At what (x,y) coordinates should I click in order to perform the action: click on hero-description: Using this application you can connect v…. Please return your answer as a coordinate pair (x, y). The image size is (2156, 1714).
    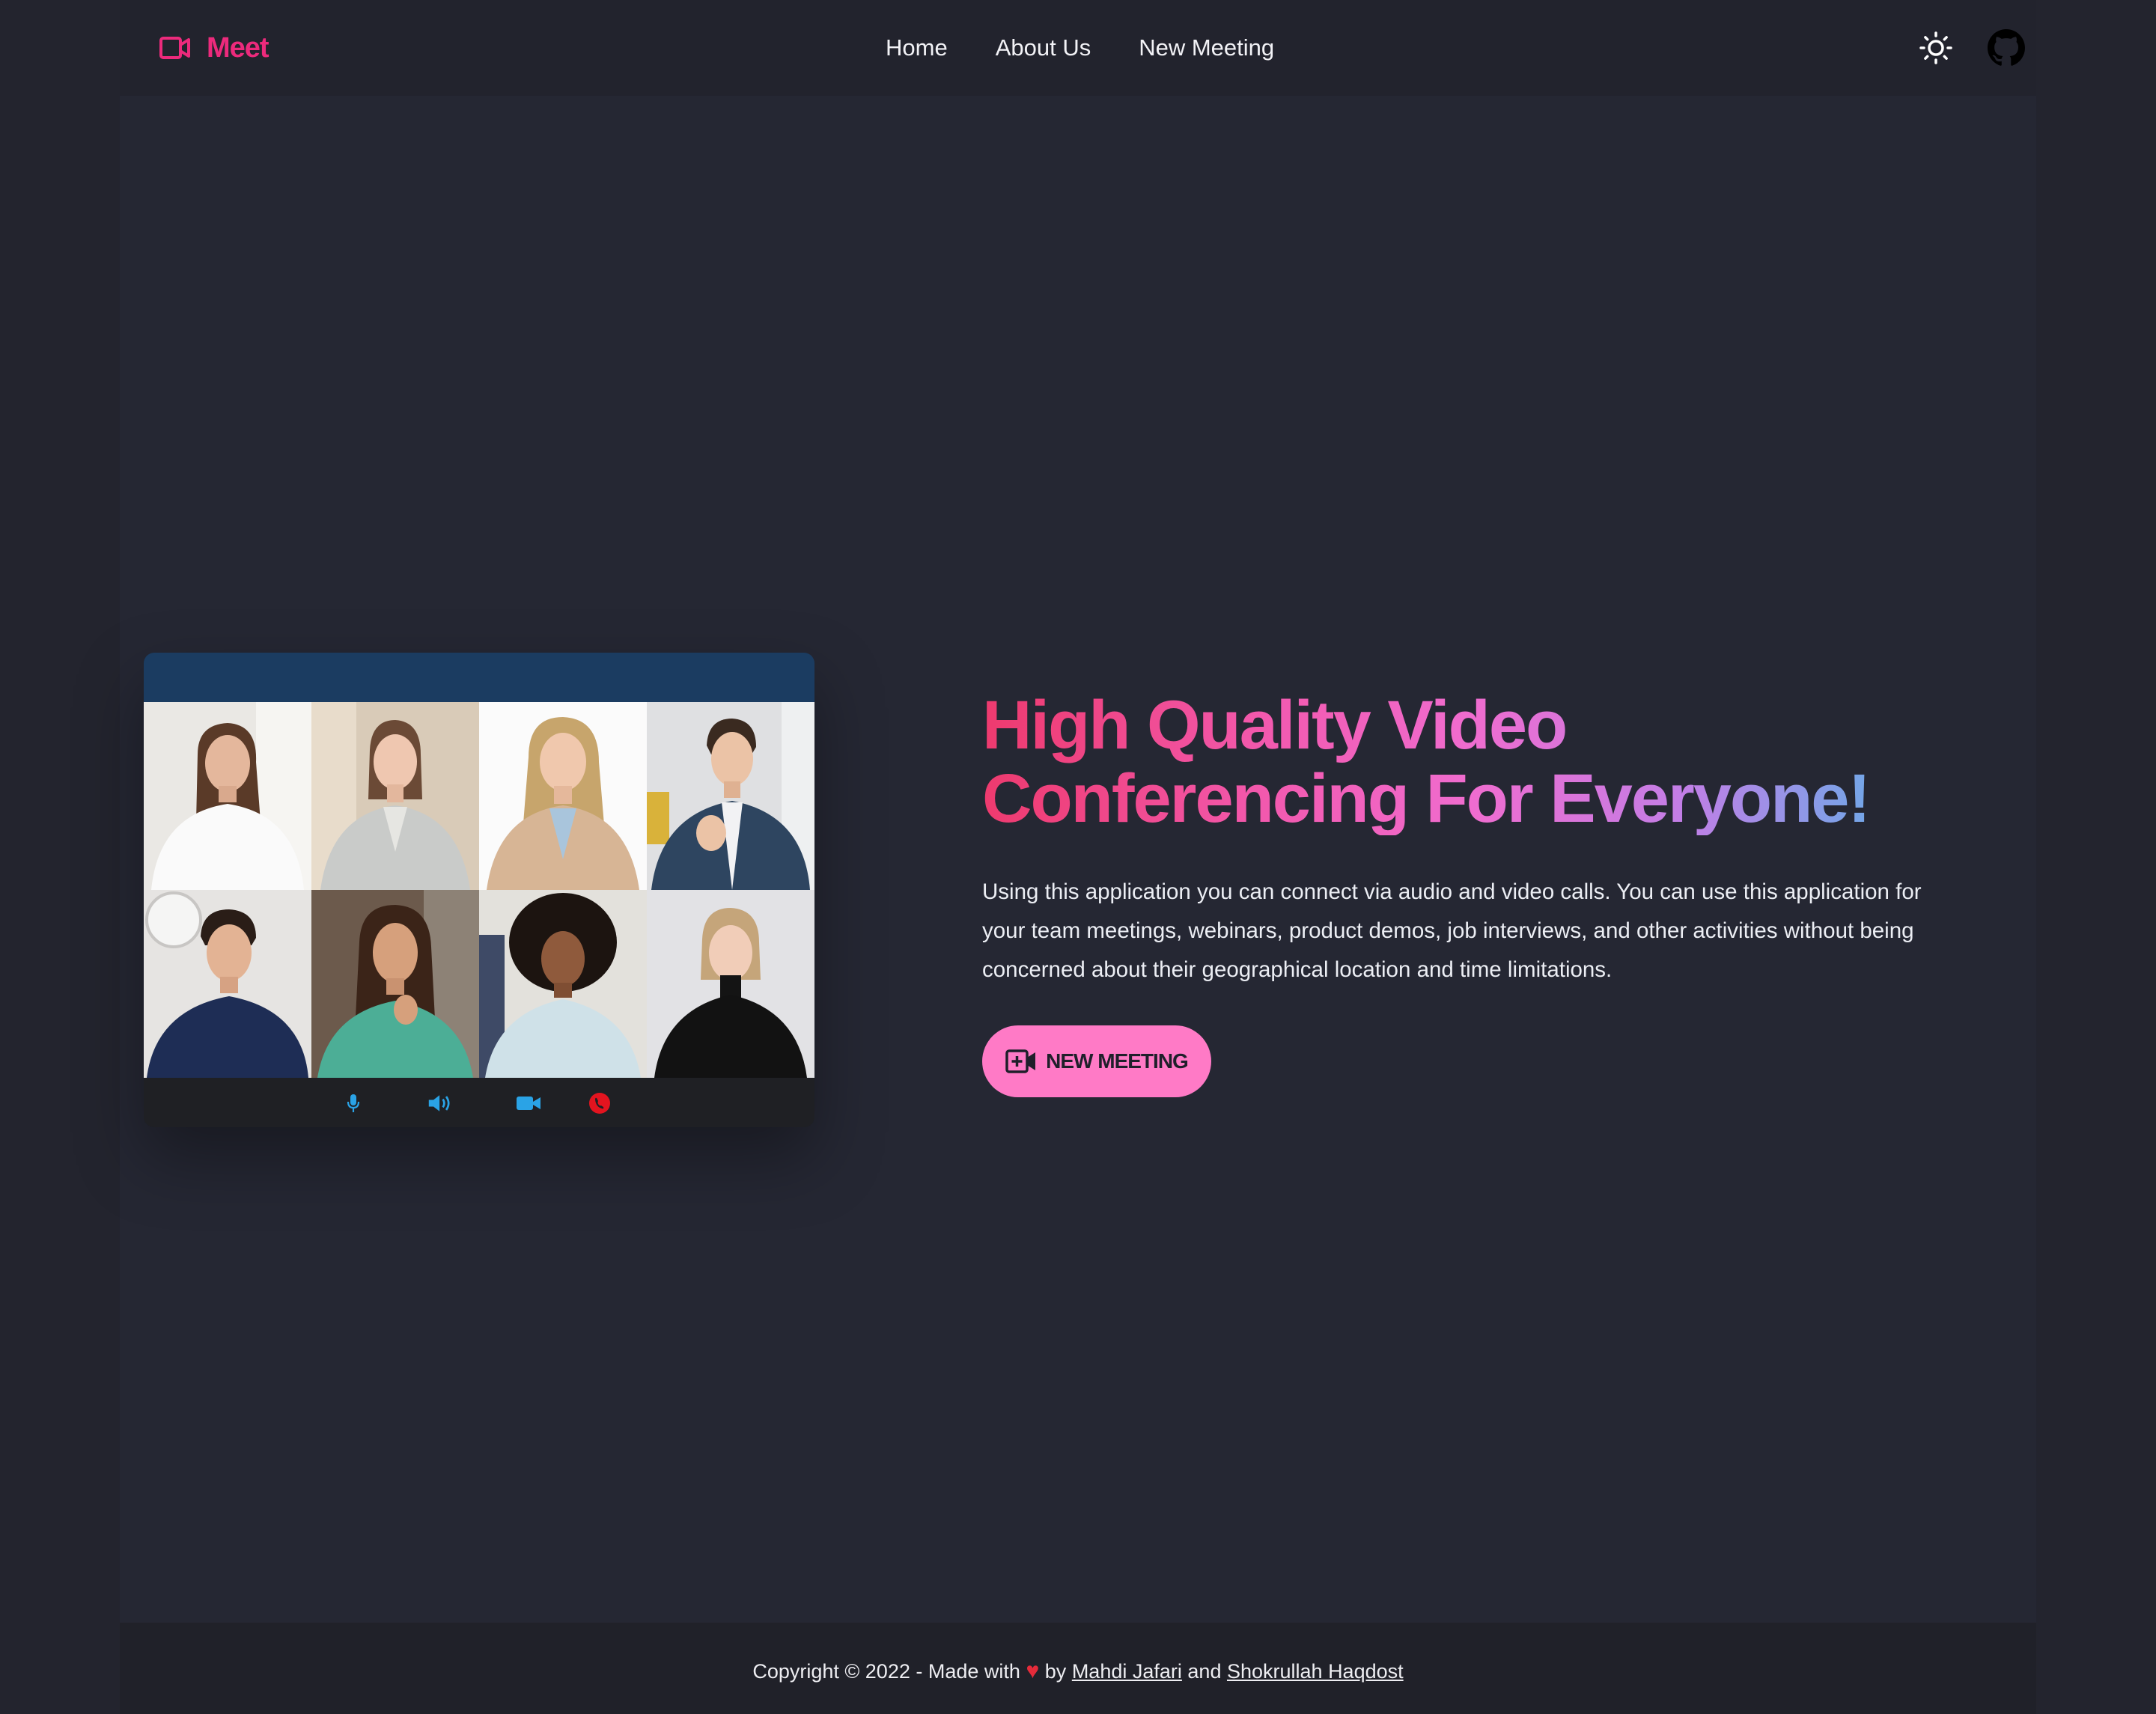
    Looking at the image, I should click on (1452, 930).